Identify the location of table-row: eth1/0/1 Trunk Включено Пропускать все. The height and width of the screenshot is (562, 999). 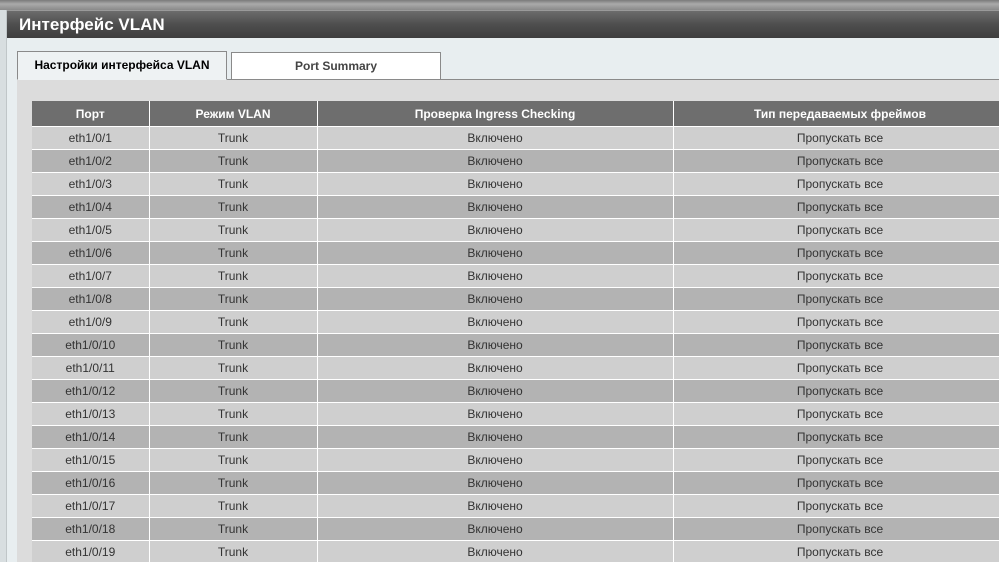
(515, 138).